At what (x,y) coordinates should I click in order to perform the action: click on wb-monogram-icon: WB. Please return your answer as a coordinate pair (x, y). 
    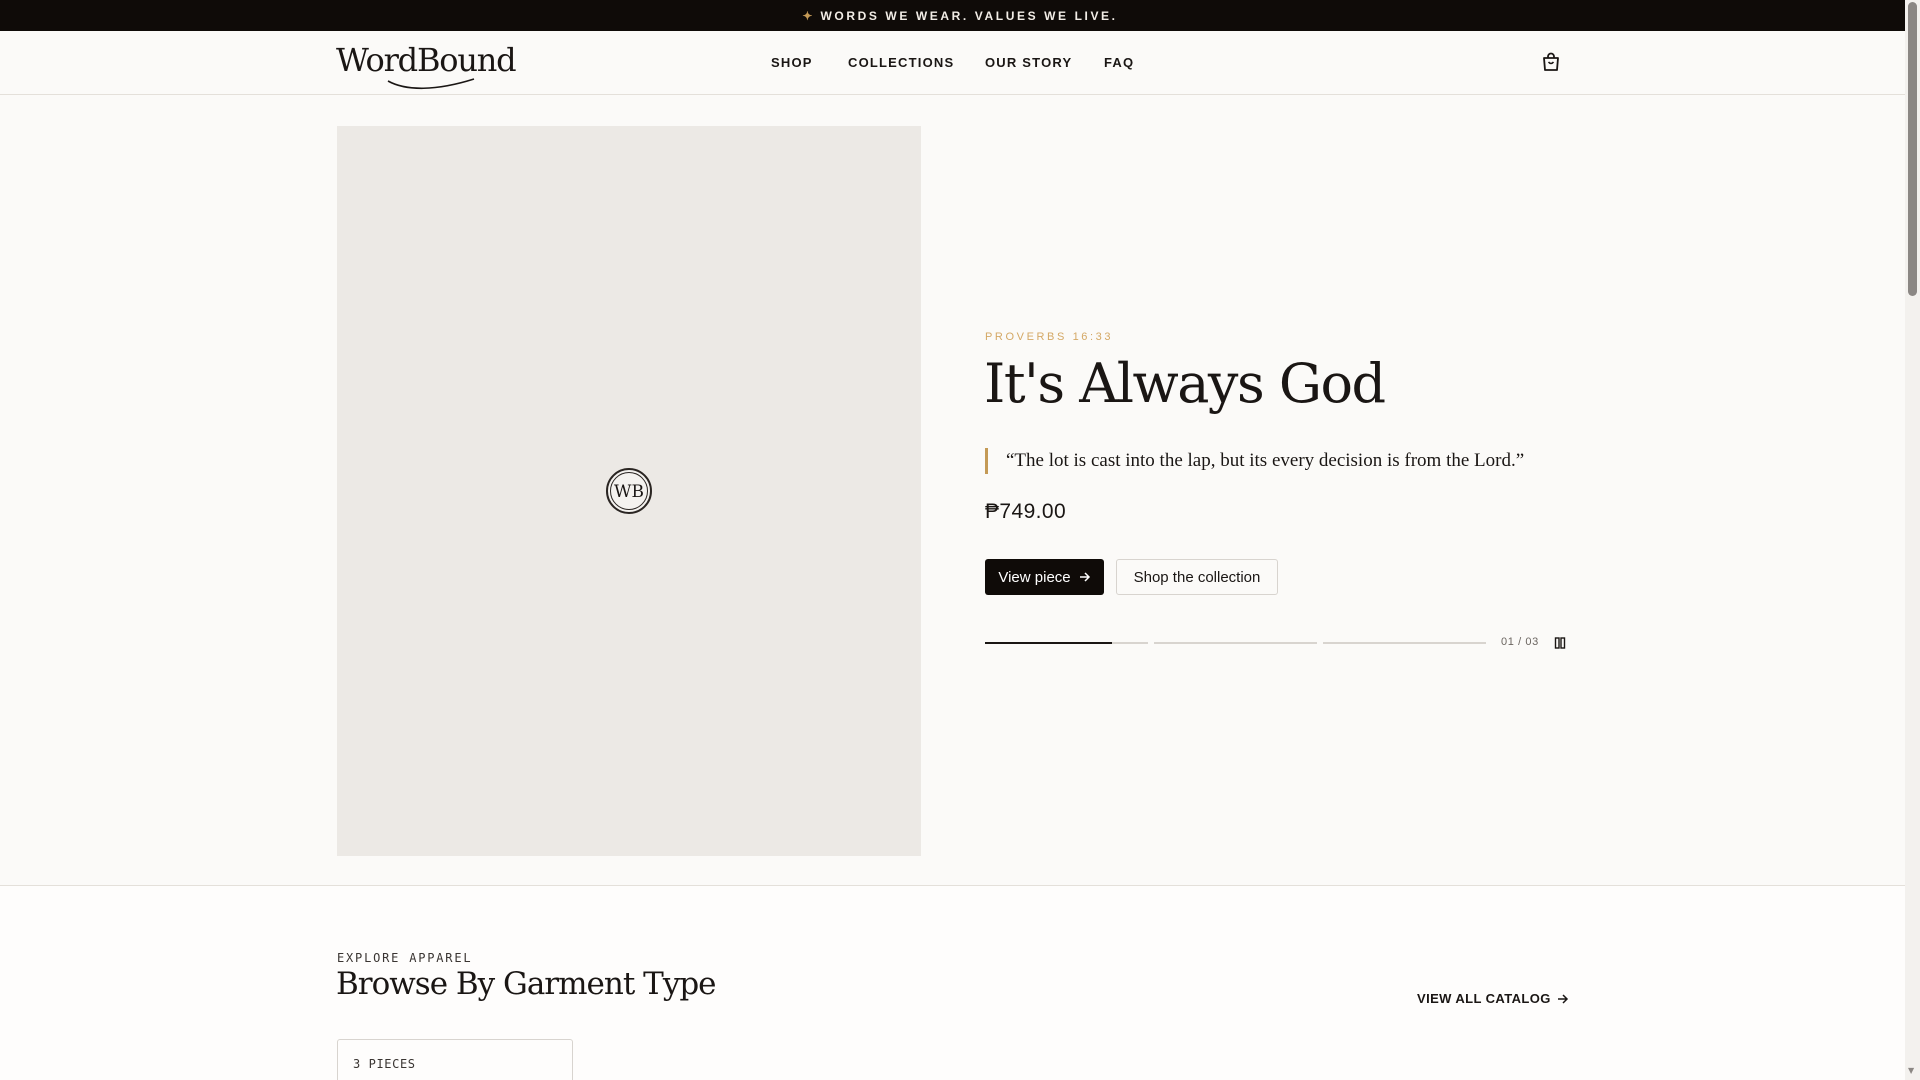
    Looking at the image, I should click on (629, 491).